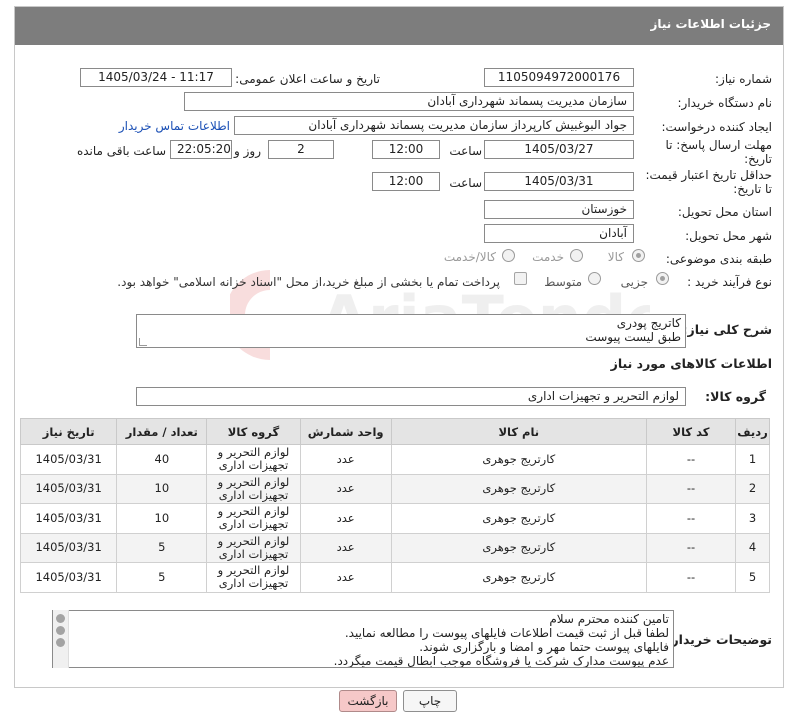 Image resolution: width=788 pixels, height=726 pixels. What do you see at coordinates (174, 126) in the screenshot?
I see `contact-info-link: اطلاعات تماس خریدار` at bounding box center [174, 126].